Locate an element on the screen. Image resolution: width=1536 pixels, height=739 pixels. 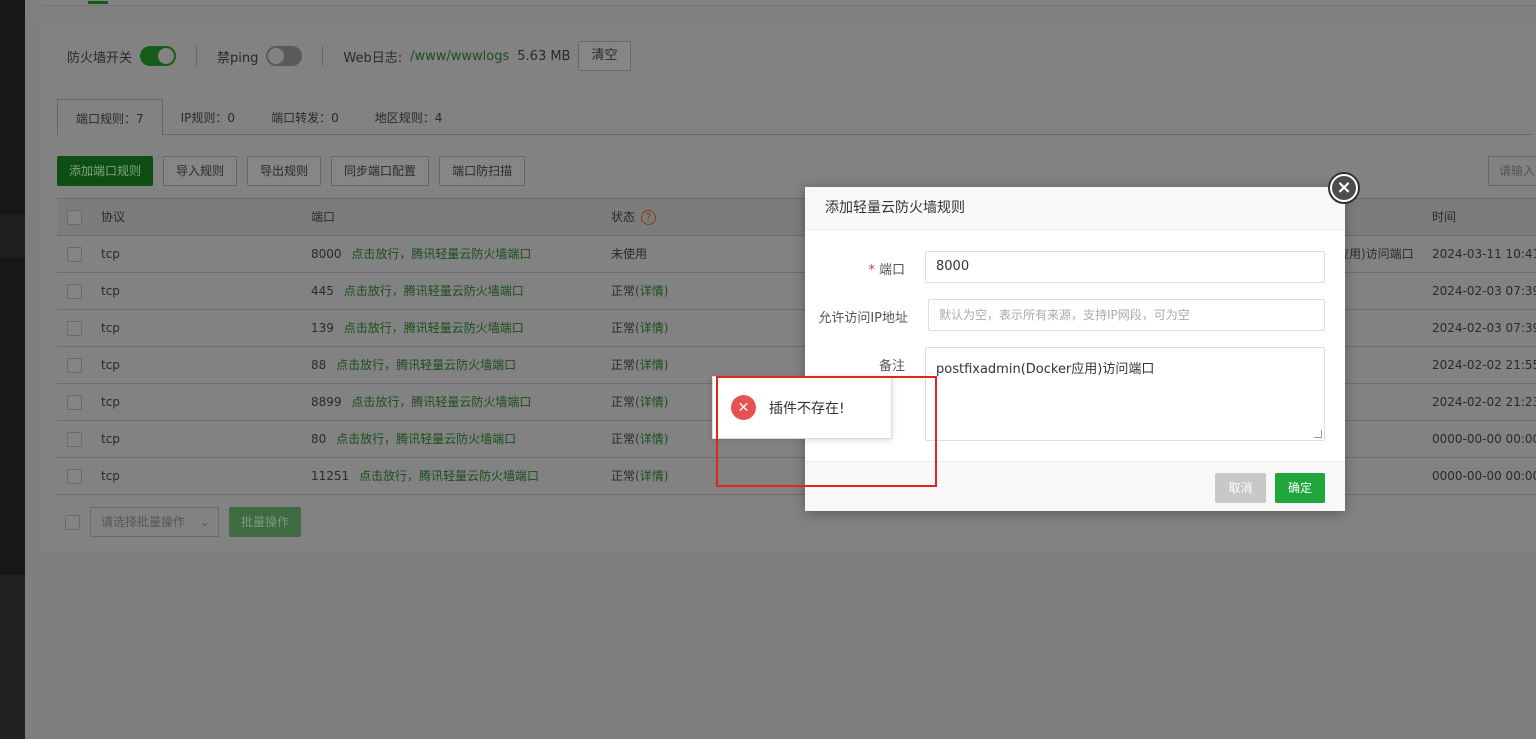
batch-select-checkbox is located at coordinates (72, 522).